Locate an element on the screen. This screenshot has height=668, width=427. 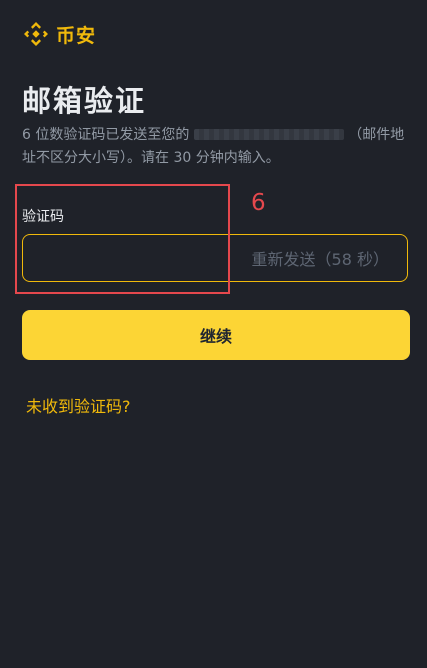
verification-description: 6 位数验证码已发送至您的 （邮件地址不区分大小写）。请在 30 分钟内输入。 is located at coordinates (214, 147).